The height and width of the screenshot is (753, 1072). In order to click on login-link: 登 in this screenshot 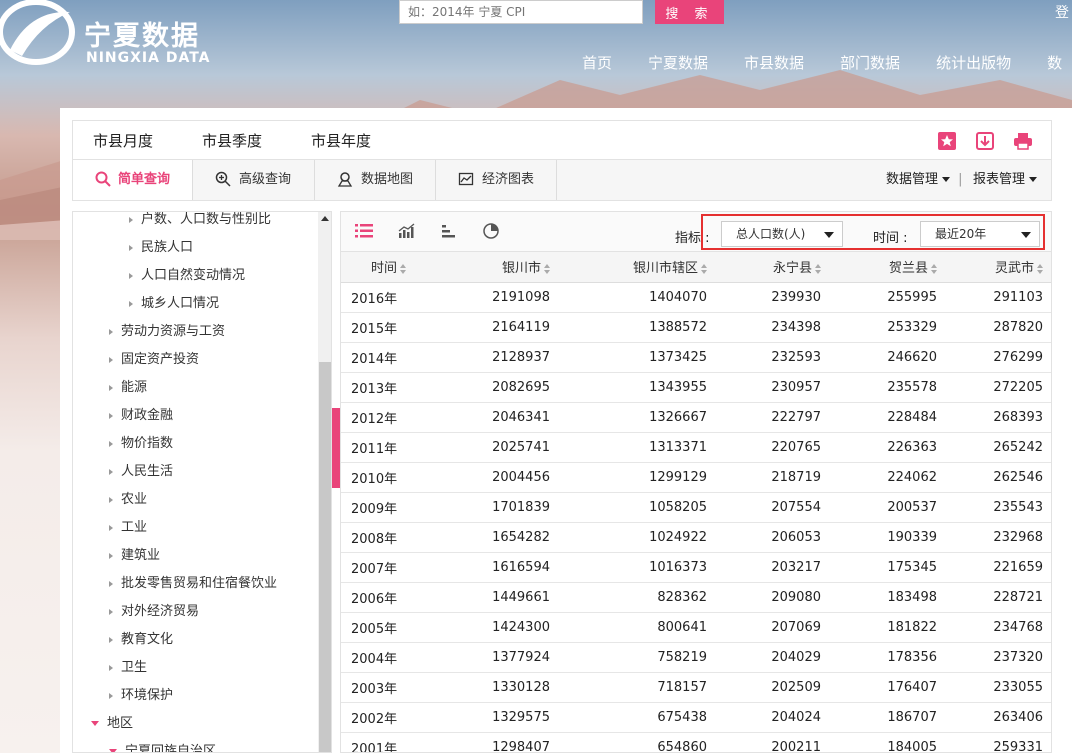, I will do `click(1062, 12)`.